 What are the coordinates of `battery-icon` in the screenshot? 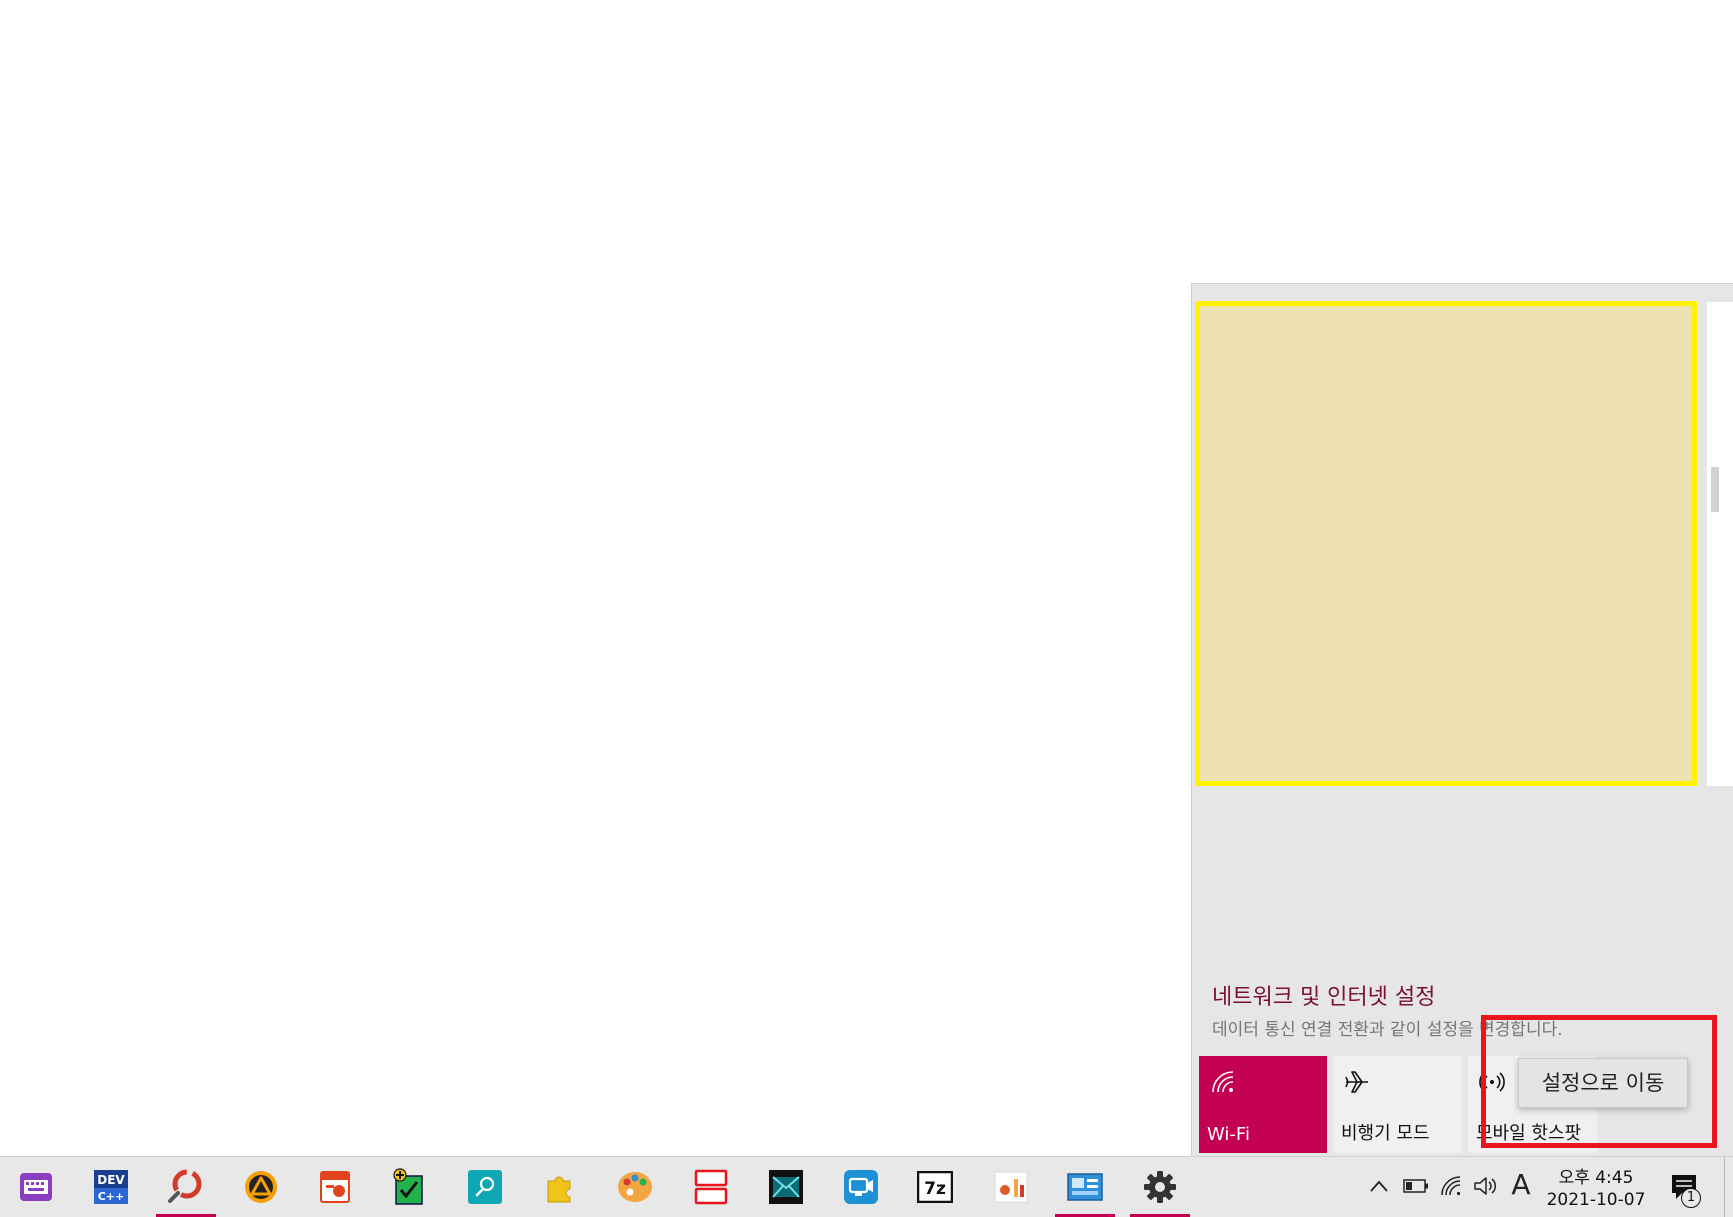 It's located at (1415, 1186).